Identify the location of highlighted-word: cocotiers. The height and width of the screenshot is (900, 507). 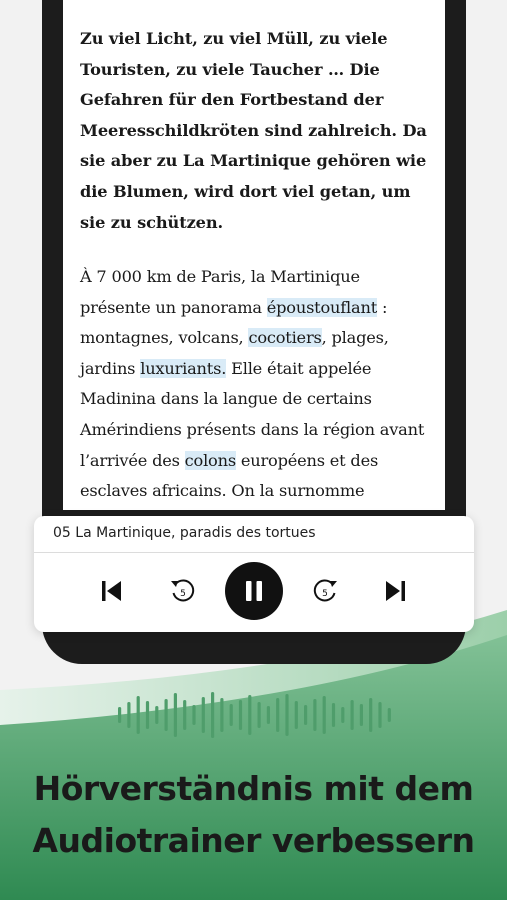
(285, 338).